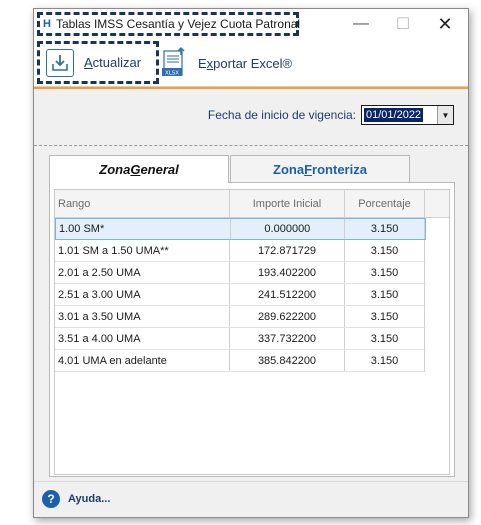  What do you see at coordinates (142, 316) in the screenshot?
I see `cell-rango: 3.01 a 3.50 UMA` at bounding box center [142, 316].